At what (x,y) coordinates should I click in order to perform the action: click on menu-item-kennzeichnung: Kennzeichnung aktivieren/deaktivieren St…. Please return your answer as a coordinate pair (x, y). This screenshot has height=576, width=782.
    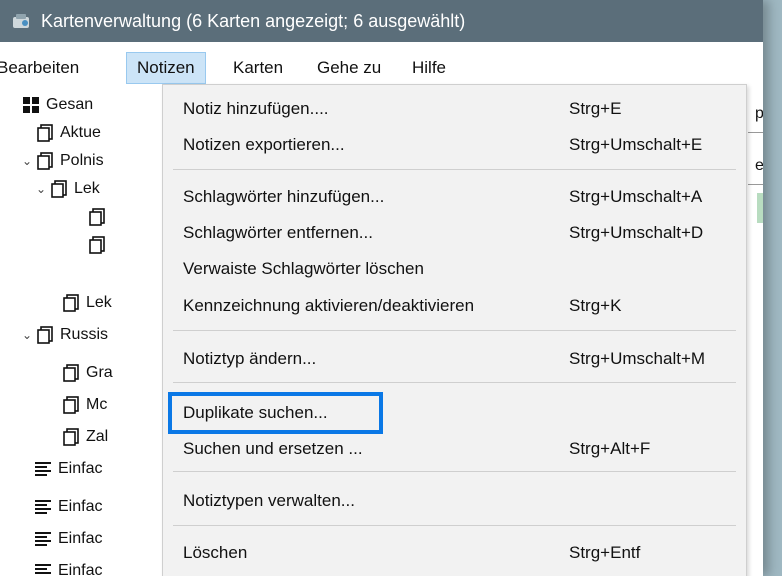
    Looking at the image, I should click on (454, 306).